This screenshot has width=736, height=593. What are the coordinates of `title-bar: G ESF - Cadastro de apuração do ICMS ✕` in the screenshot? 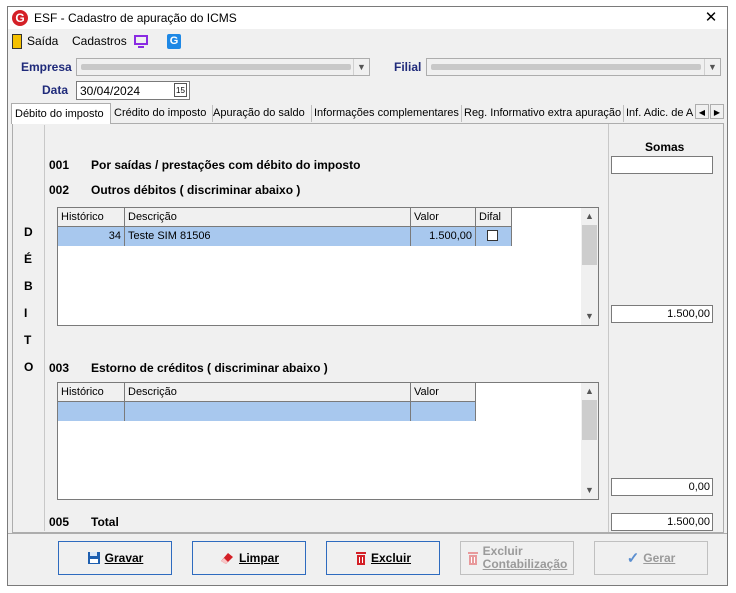 It's located at (367, 18).